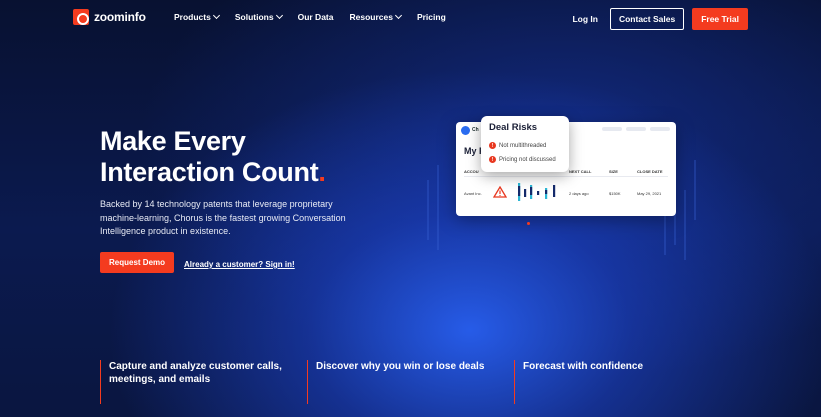  Describe the element at coordinates (650, 171) in the screenshot. I see `column-header-close-date: CLOSE DATE` at that location.